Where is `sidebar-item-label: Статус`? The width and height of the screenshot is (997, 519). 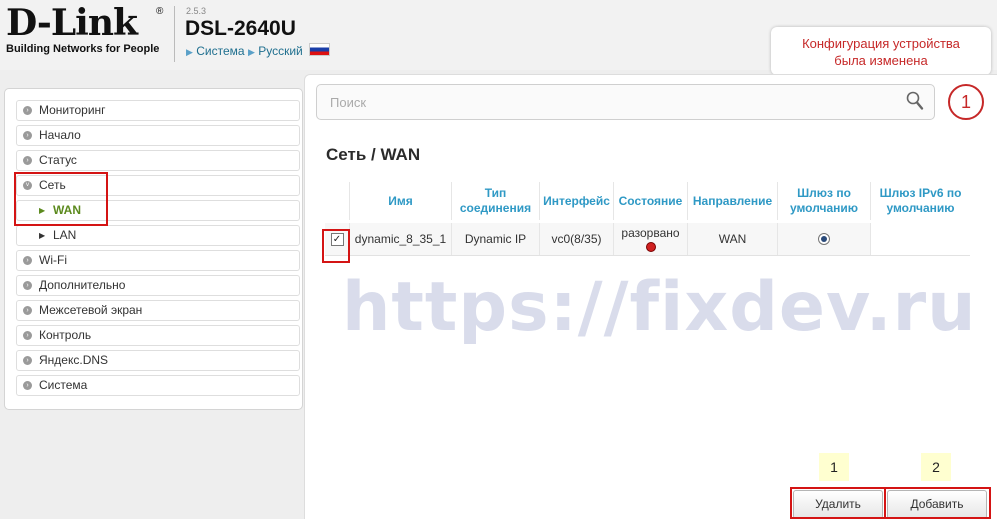 sidebar-item-label: Статус is located at coordinates (58, 160).